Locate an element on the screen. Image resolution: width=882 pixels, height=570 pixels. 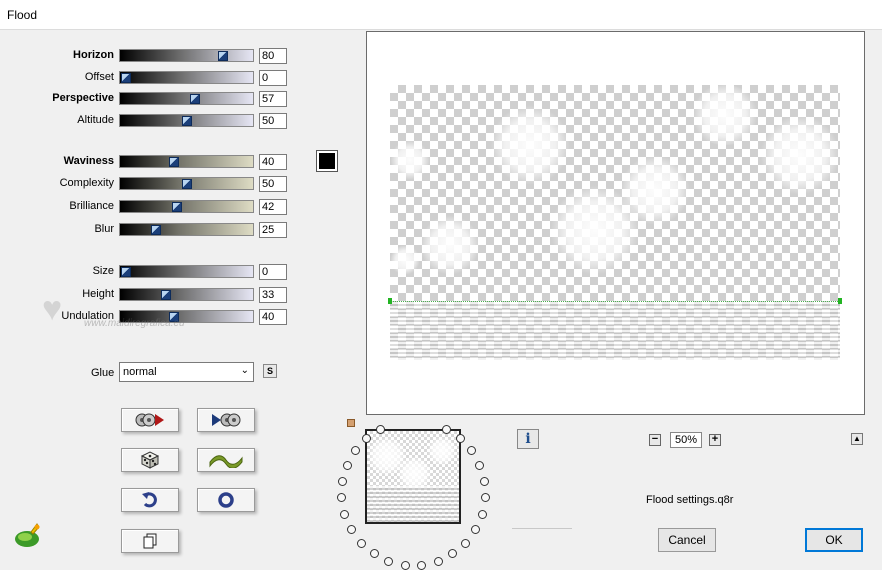
cancel-button: Cancel is located at coordinates (687, 540).